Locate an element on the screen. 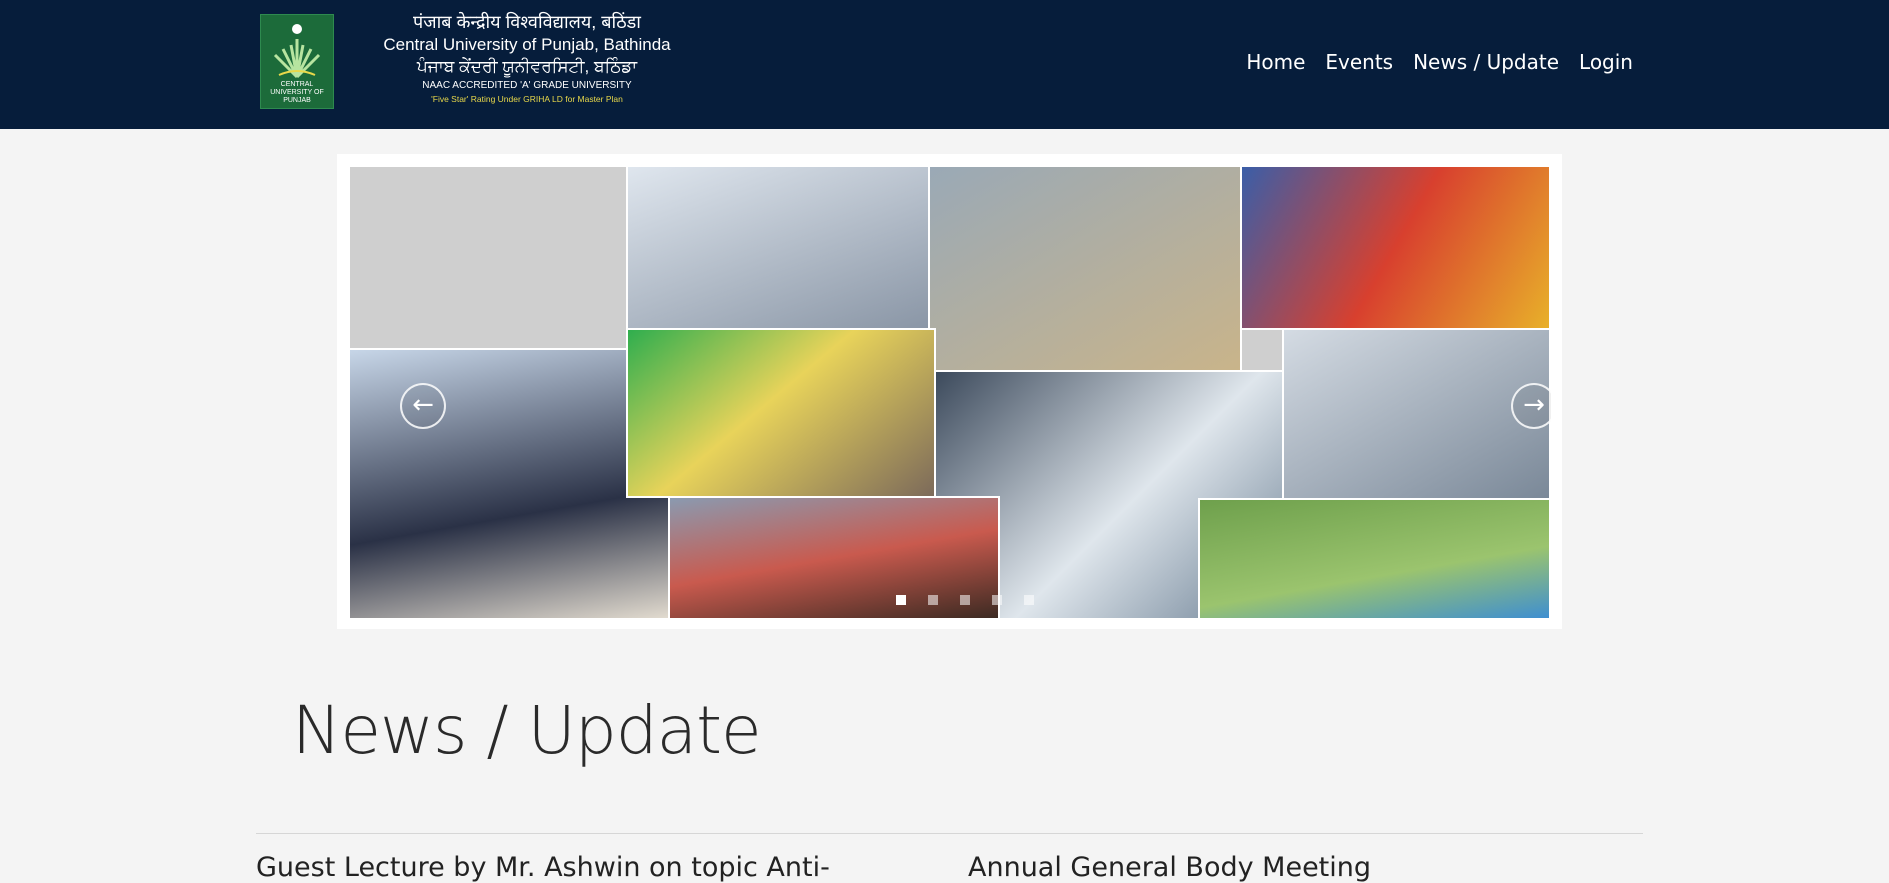 The height and width of the screenshot is (883, 1889). nav-home: Home is located at coordinates (1275, 62).